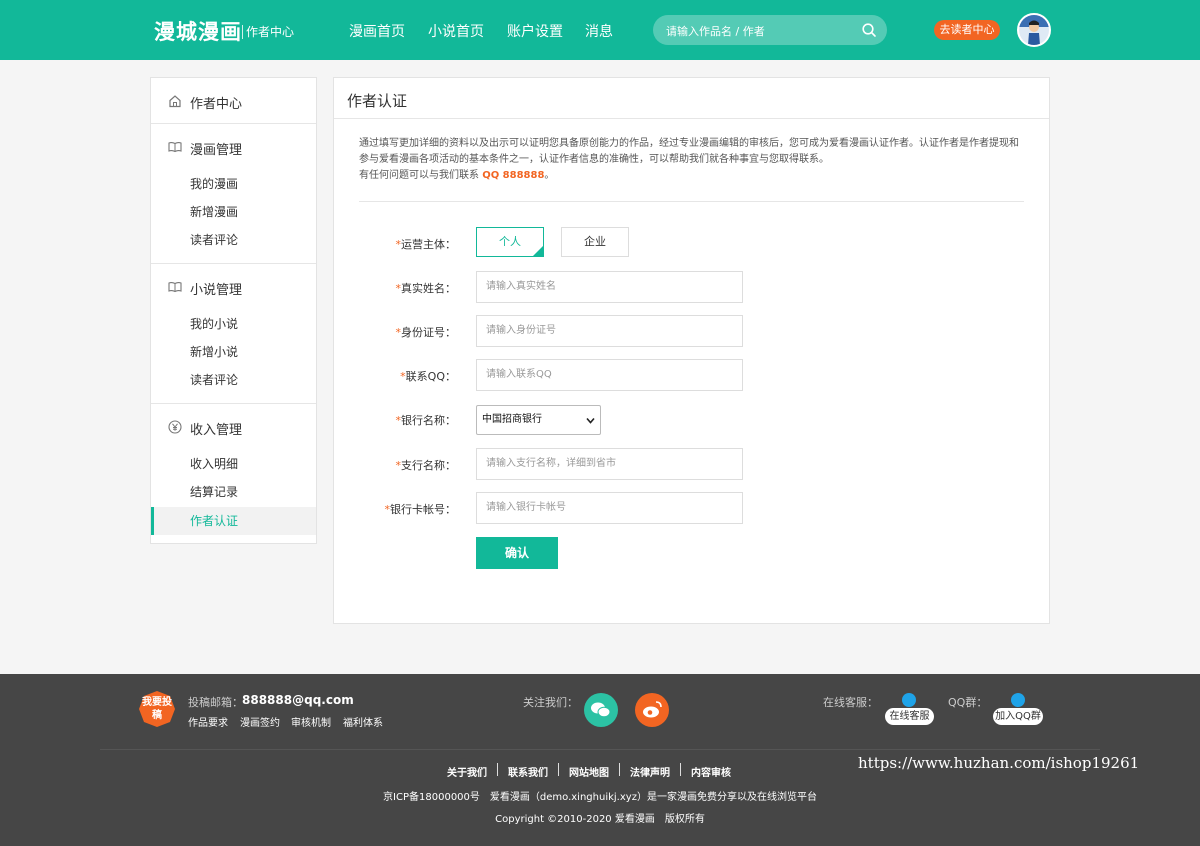 The width and height of the screenshot is (1200, 846). Describe the element at coordinates (233, 184) in the screenshot. I see `sidebar-item-my-comics: 我的漫画` at that location.